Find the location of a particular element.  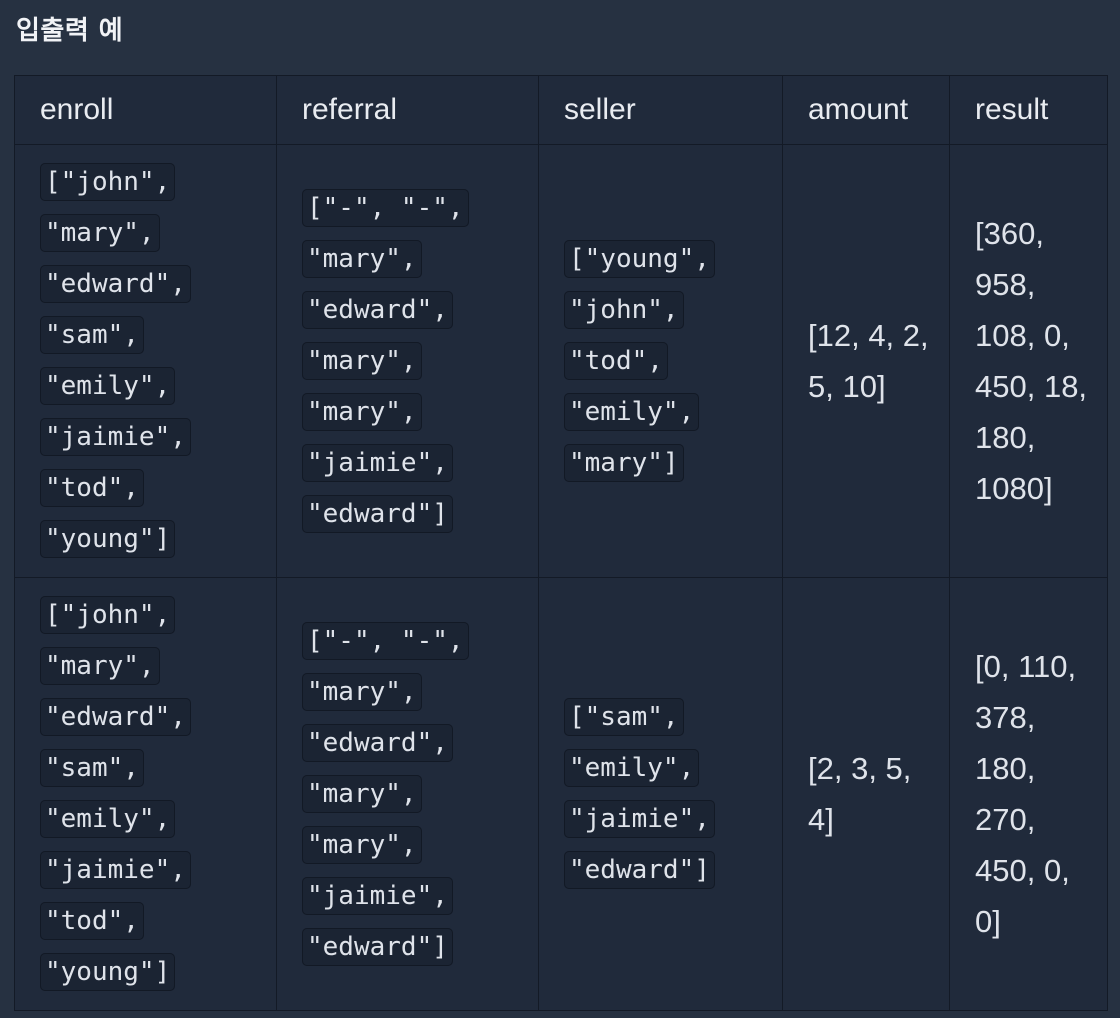

cell-result: [360, 958, 108, 0, 450, 18, 180, 1080] is located at coordinates (1028, 361).